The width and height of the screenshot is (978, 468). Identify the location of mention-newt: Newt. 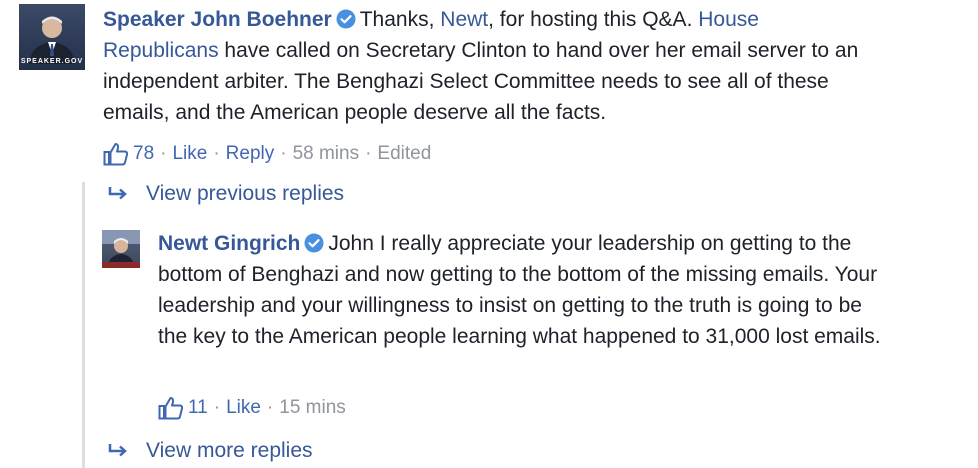
(464, 19).